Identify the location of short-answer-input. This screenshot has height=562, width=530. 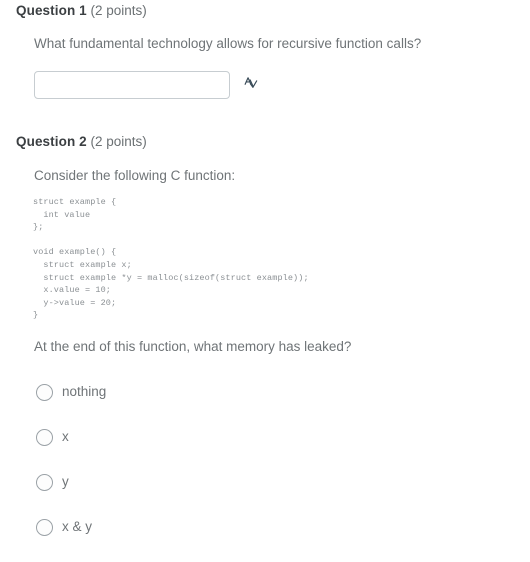
(132, 84).